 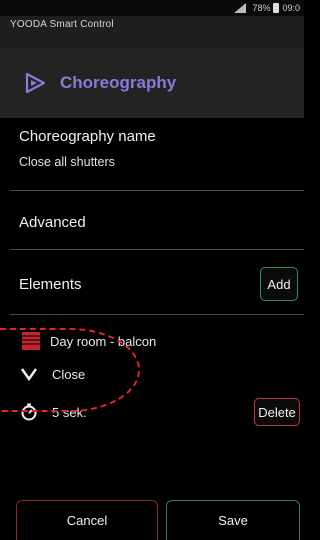 I want to click on choreography-name-field: Choreography name Close all shutters, so click(x=152, y=148).